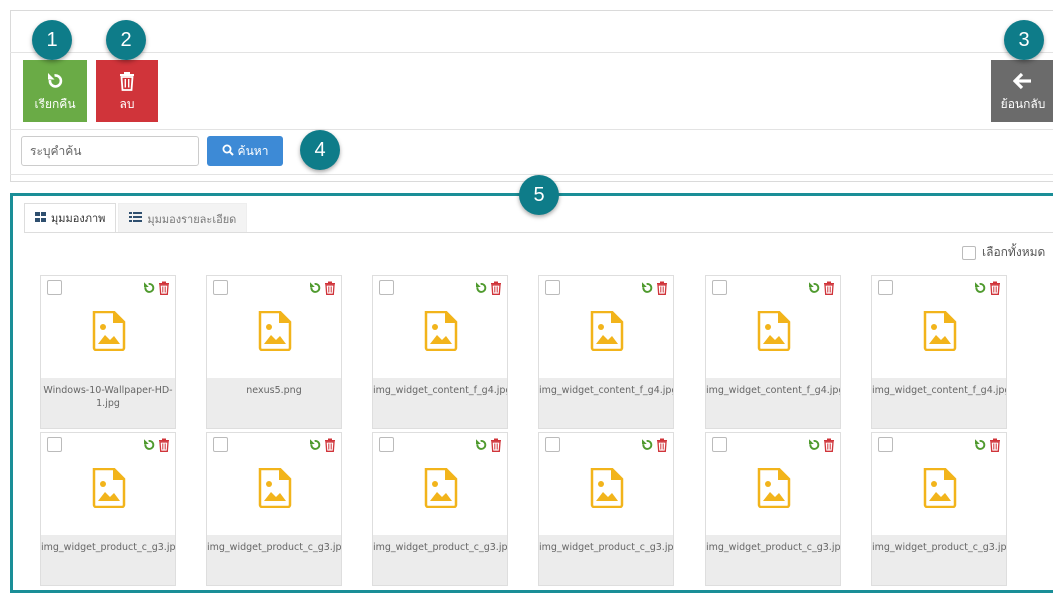 Image resolution: width=1053 pixels, height=594 pixels. What do you see at coordinates (127, 103) in the screenshot?
I see `delete-label: ลบ` at bounding box center [127, 103].